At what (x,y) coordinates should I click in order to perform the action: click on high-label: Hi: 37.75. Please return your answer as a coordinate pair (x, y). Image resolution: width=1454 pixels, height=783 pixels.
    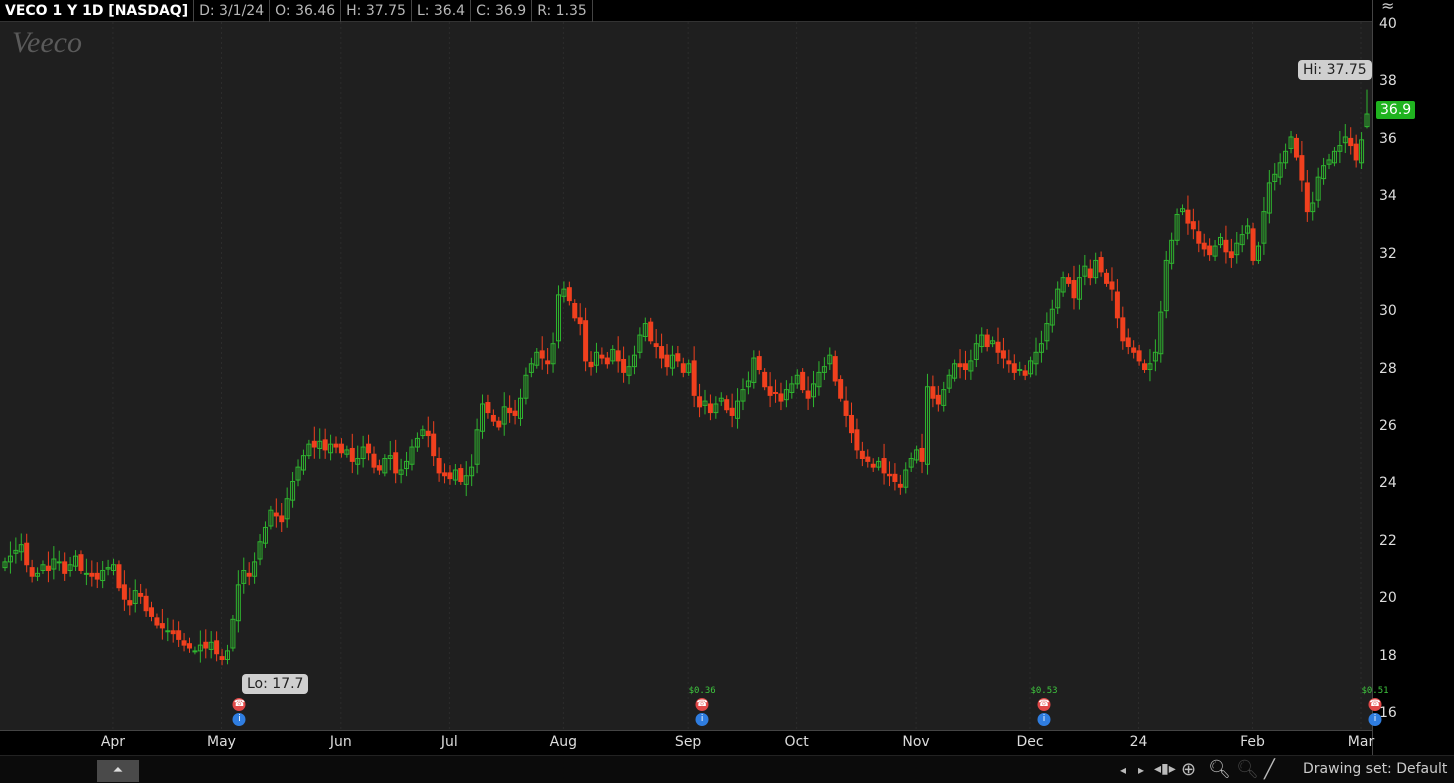
    Looking at the image, I should click on (1335, 70).